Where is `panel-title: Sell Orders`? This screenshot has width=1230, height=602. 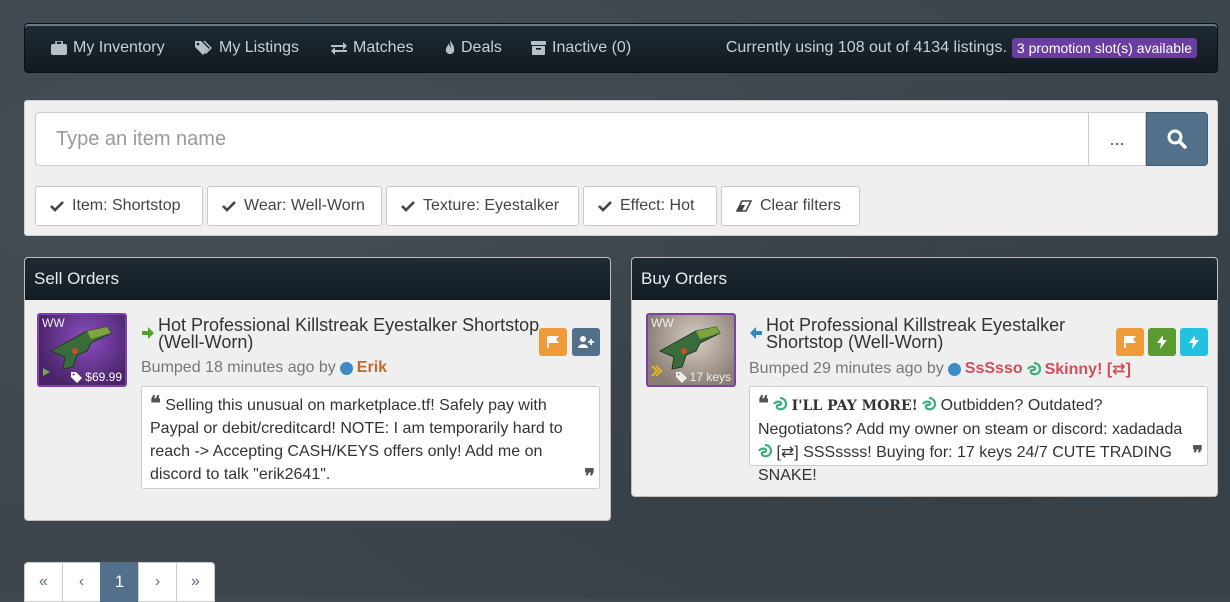
panel-title: Sell Orders is located at coordinates (317, 279).